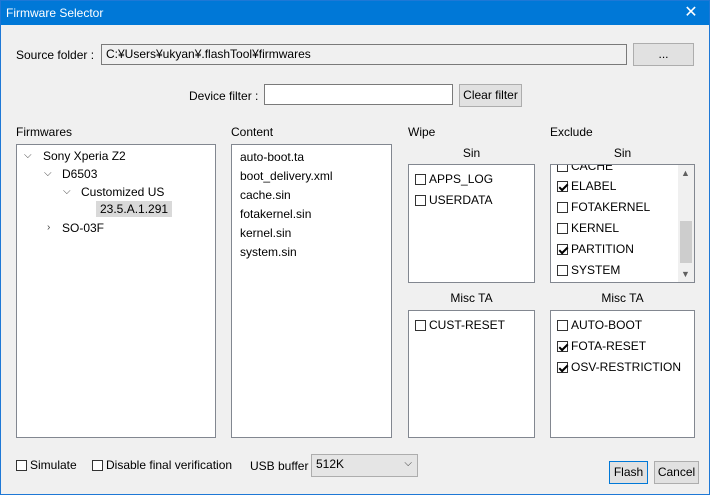 Image resolution: width=710 pixels, height=495 pixels. I want to click on wipe-ta-heading: Misc TA, so click(471, 298).